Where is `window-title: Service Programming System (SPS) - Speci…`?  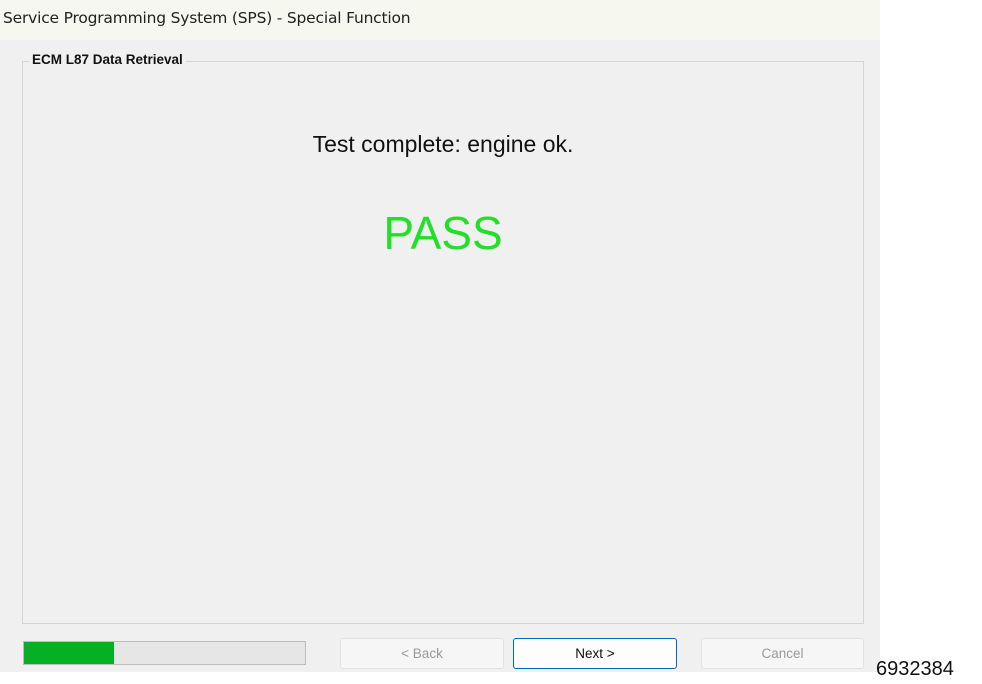 window-title: Service Programming System (SPS) - Speci… is located at coordinates (207, 18).